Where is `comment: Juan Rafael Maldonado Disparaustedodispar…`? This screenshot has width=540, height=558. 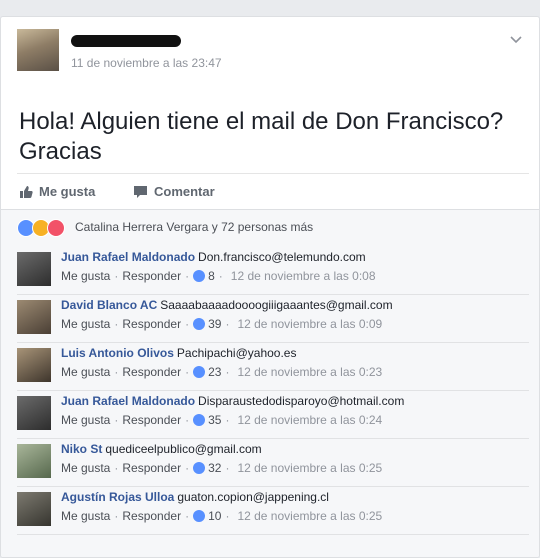 comment: Juan Rafael Maldonado Disparaustedodispar… is located at coordinates (272, 416).